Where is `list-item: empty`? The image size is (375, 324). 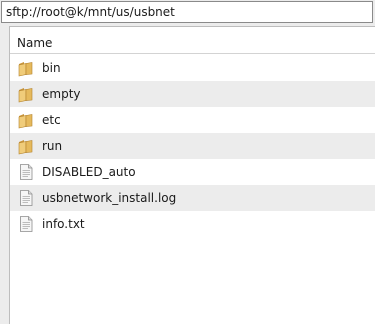
list-item: empty is located at coordinates (192, 94).